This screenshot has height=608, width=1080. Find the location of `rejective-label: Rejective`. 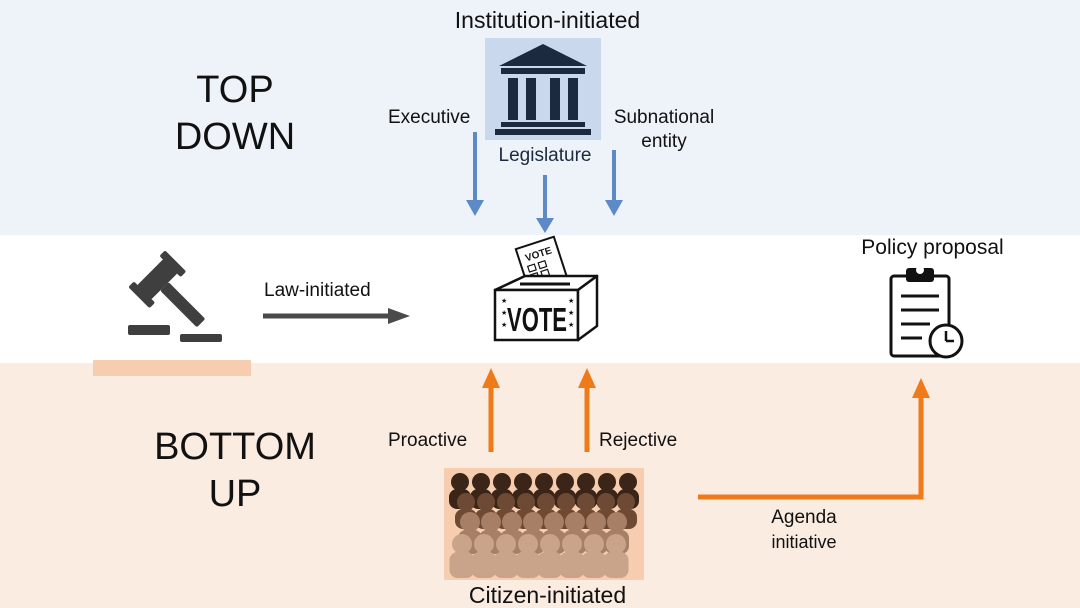

rejective-label: Rejective is located at coordinates (638, 440).